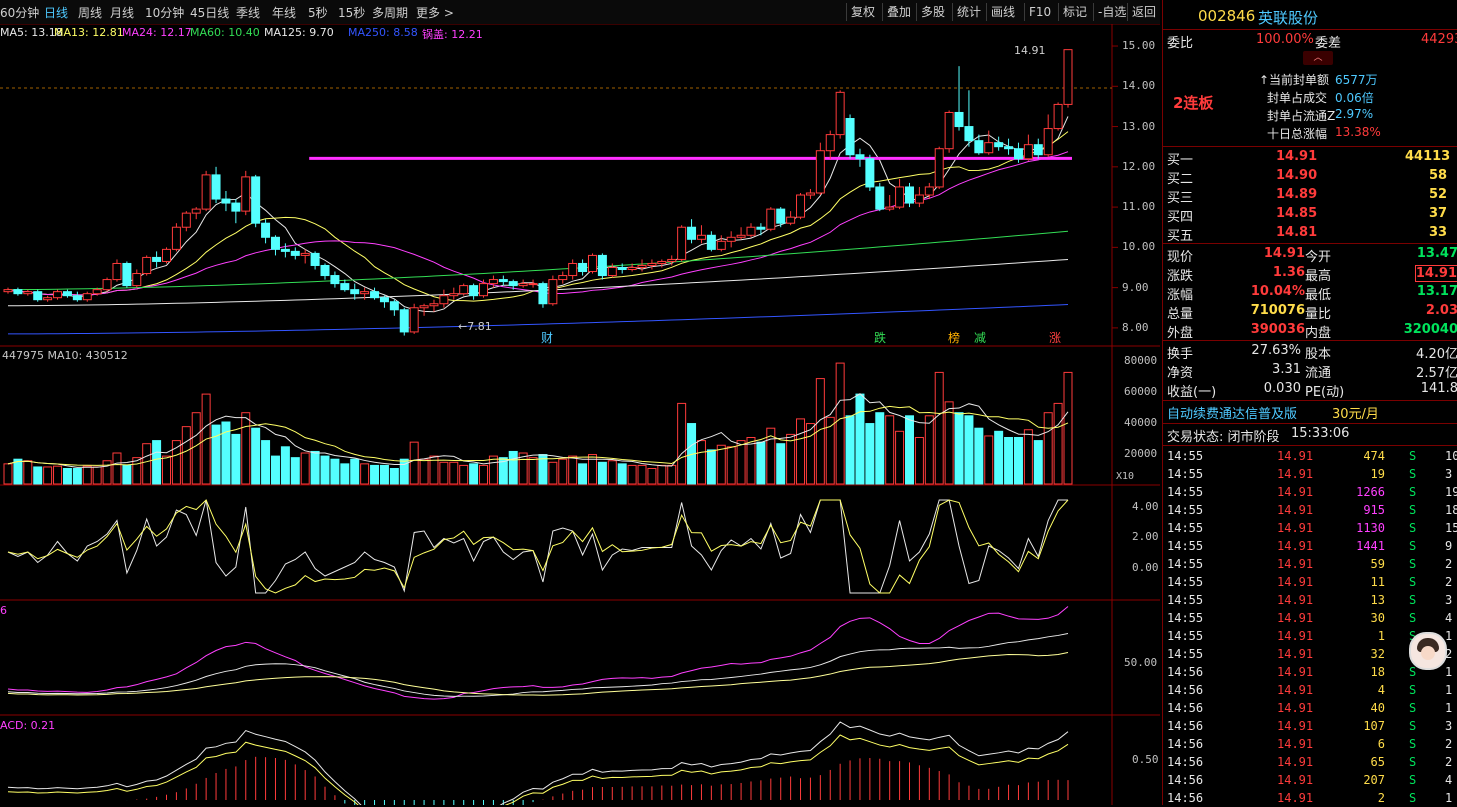 The width and height of the screenshot is (1457, 807). Describe the element at coordinates (1288, 272) in the screenshot. I see `quote-value: 1.36` at that location.